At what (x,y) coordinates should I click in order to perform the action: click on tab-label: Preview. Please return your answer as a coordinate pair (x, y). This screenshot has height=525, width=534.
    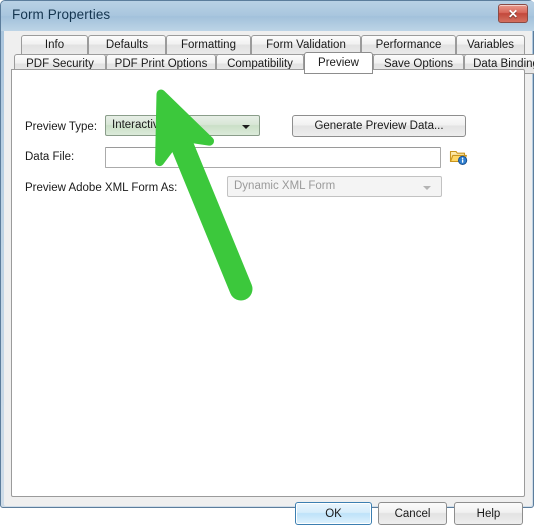
    Looking at the image, I should click on (338, 63).